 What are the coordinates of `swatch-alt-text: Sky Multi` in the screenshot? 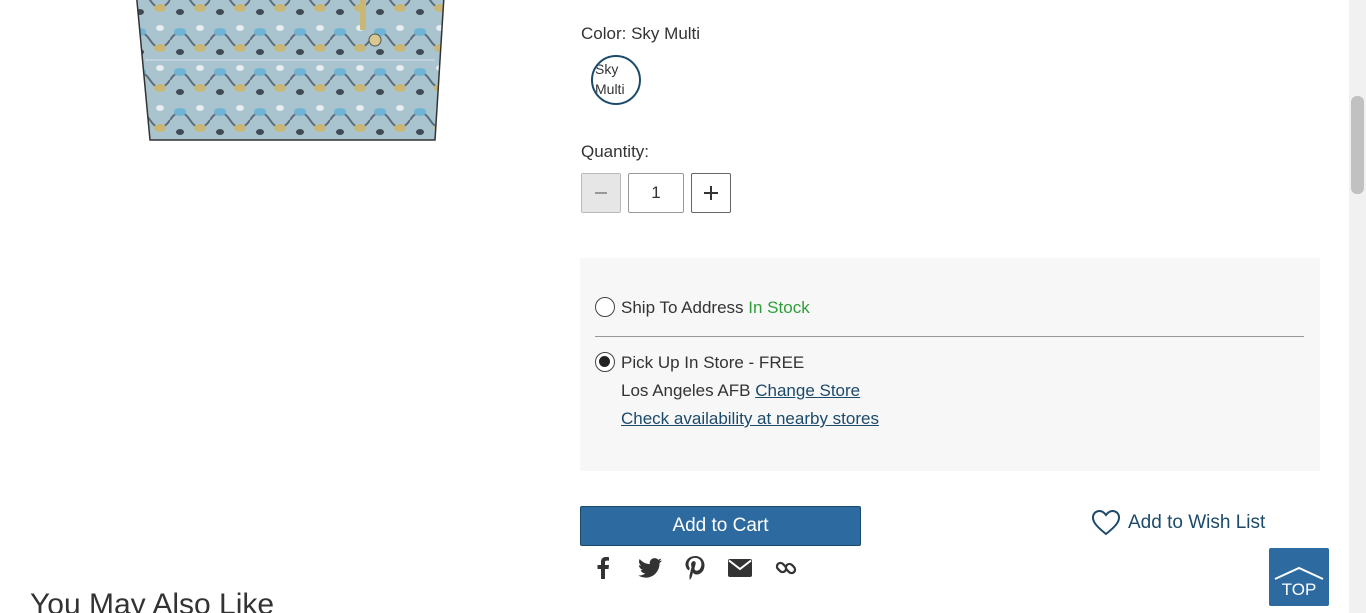 It's located at (610, 79).